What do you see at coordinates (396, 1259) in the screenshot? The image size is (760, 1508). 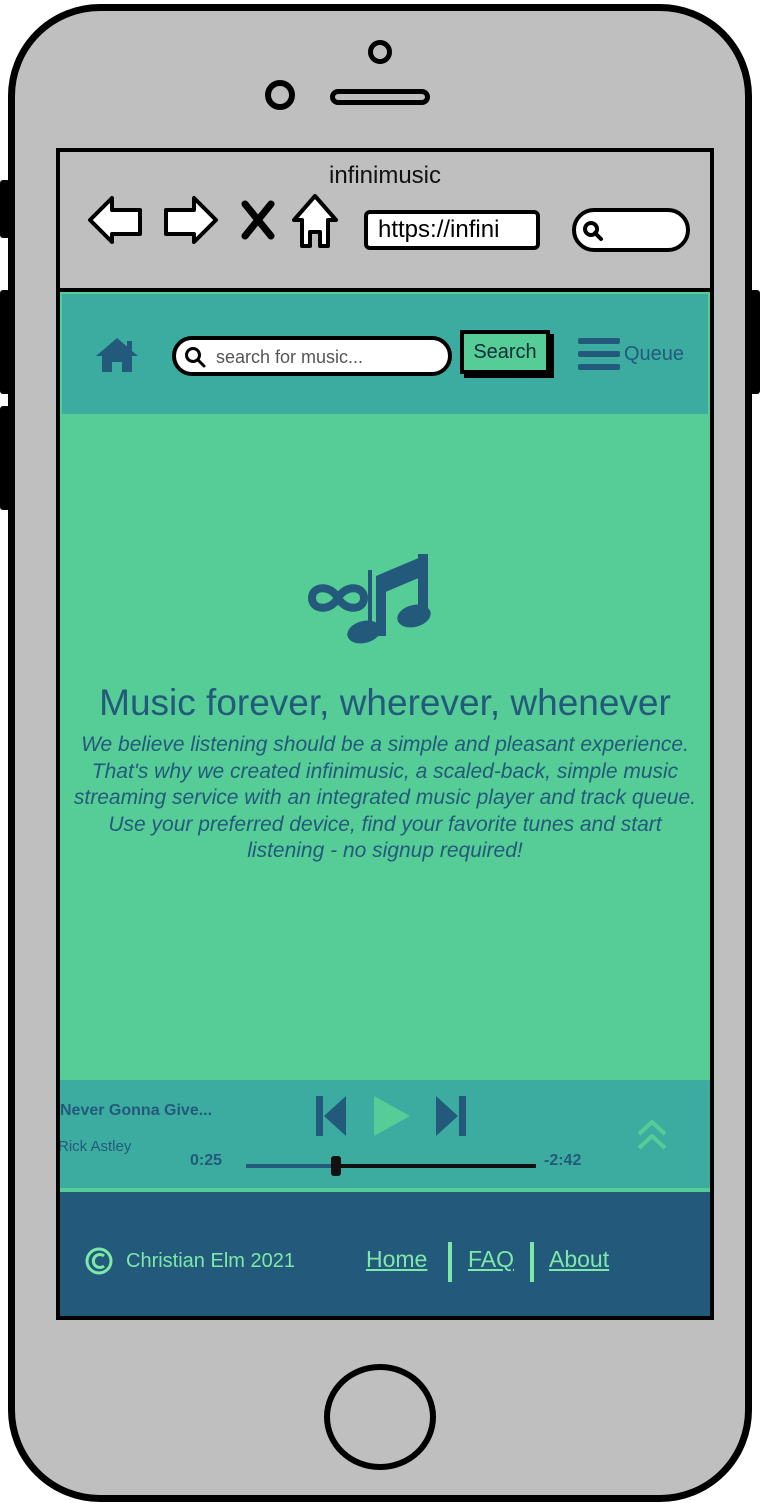 I see `footer-link-home: Home` at bounding box center [396, 1259].